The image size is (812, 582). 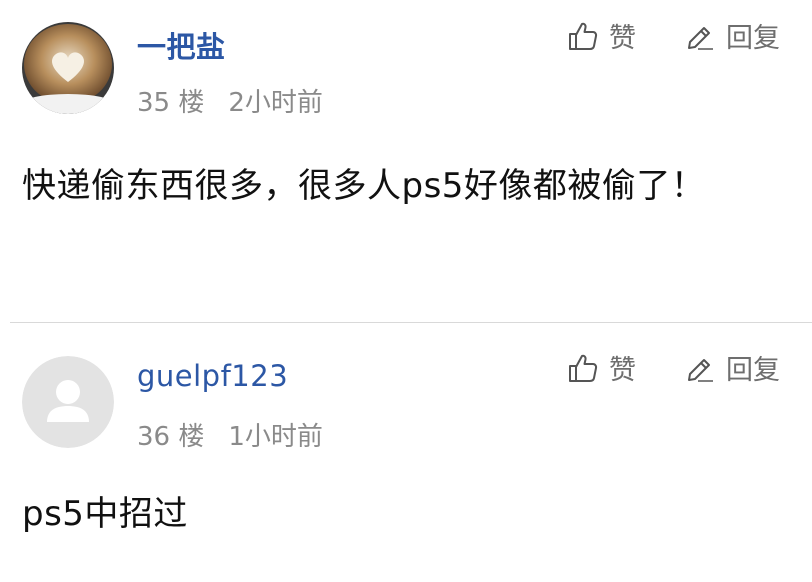 What do you see at coordinates (364, 186) in the screenshot?
I see `comment-body: 快递偷东西很多，很多人ps5好像都被偷了！` at bounding box center [364, 186].